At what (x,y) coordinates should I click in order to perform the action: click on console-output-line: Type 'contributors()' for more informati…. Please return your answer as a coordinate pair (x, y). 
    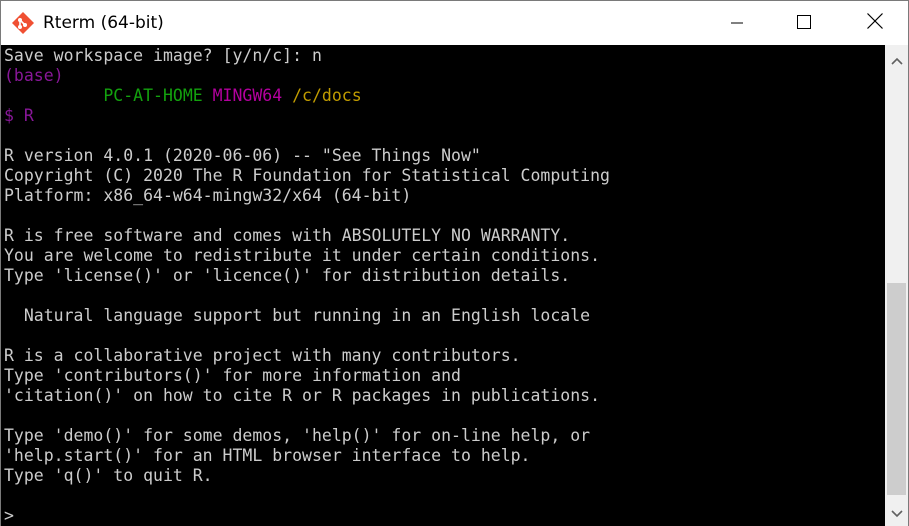
    Looking at the image, I should click on (232, 375).